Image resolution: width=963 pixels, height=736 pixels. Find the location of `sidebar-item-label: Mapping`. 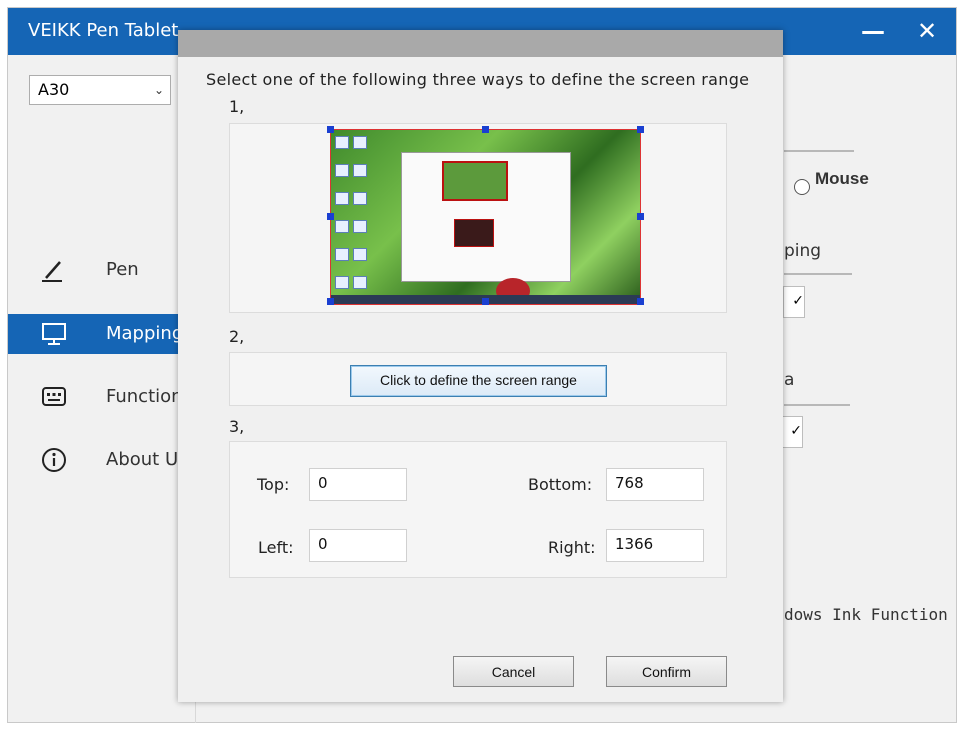

sidebar-item-label: Mapping is located at coordinates (145, 333).